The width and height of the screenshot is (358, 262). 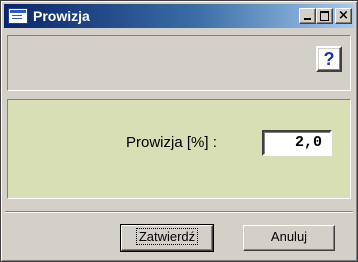 I want to click on close-icon: ×, so click(x=343, y=15).